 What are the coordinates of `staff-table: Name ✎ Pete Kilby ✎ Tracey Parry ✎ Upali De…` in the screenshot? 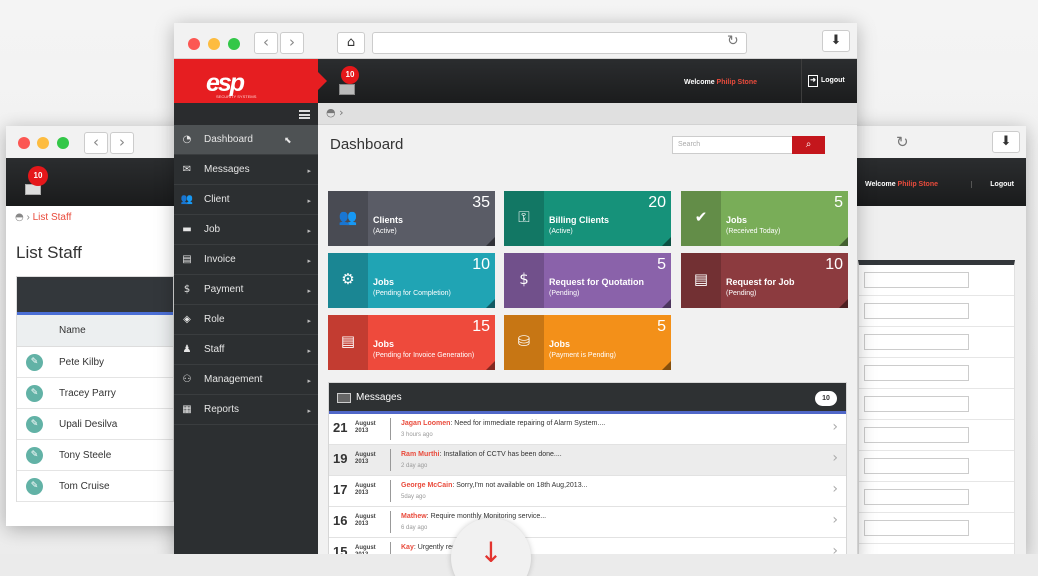 It's located at (95, 389).